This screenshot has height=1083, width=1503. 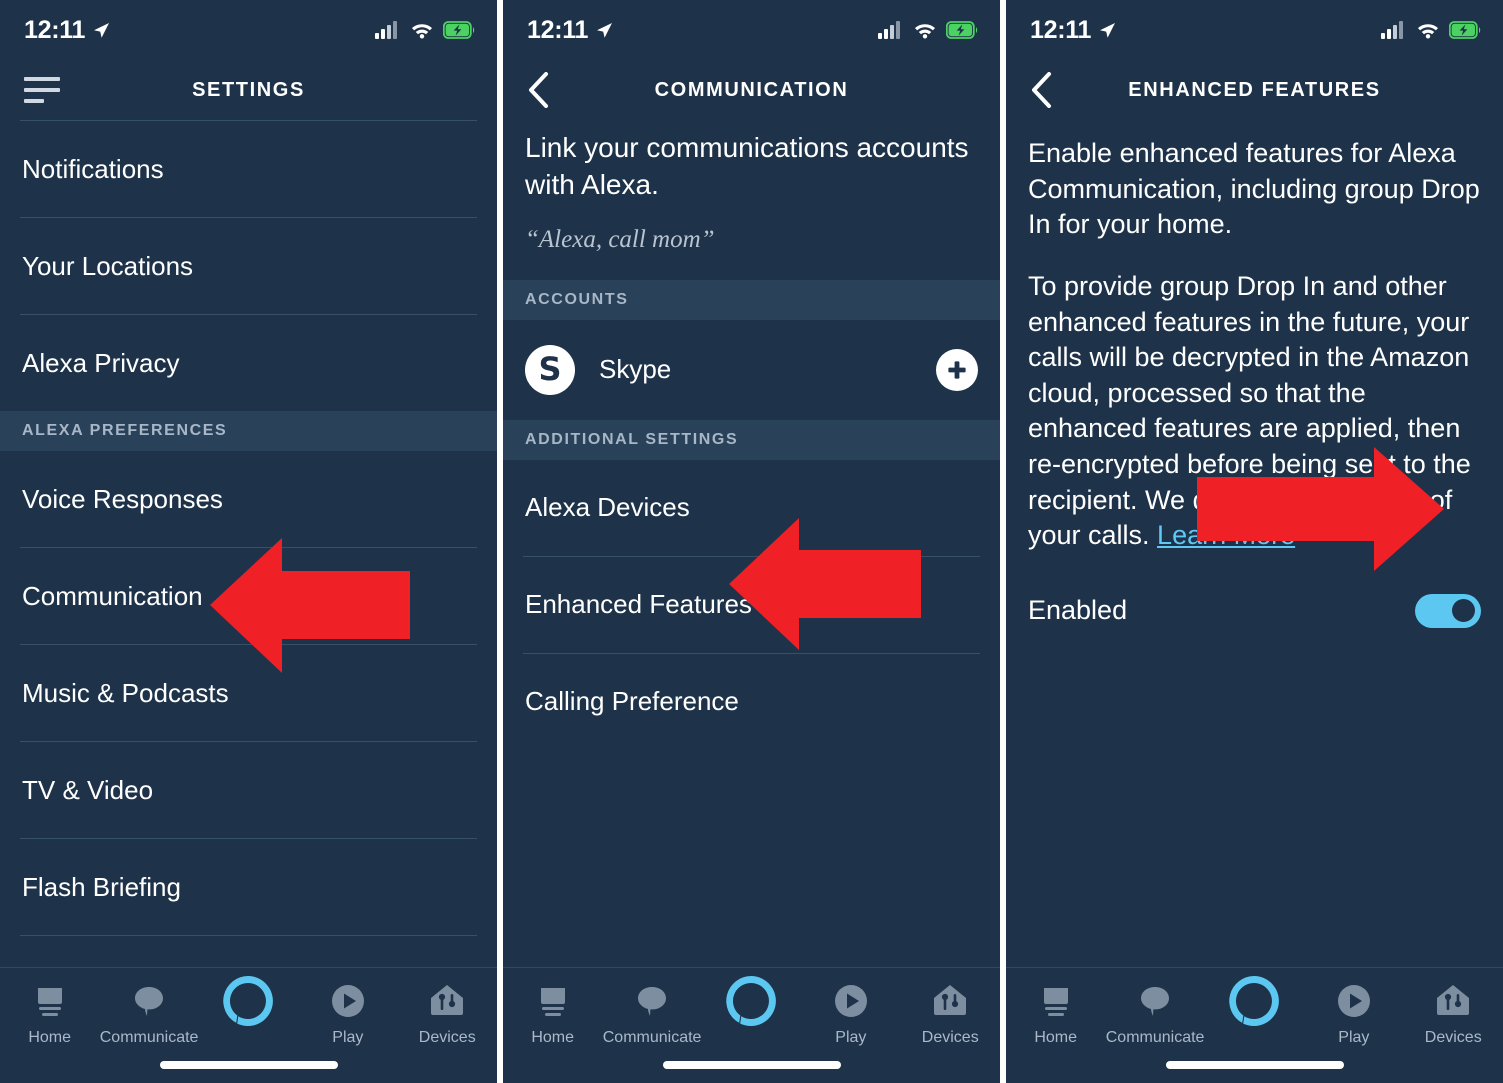 I want to click on section-header-accounts: ACCOUNTS, so click(x=751, y=299).